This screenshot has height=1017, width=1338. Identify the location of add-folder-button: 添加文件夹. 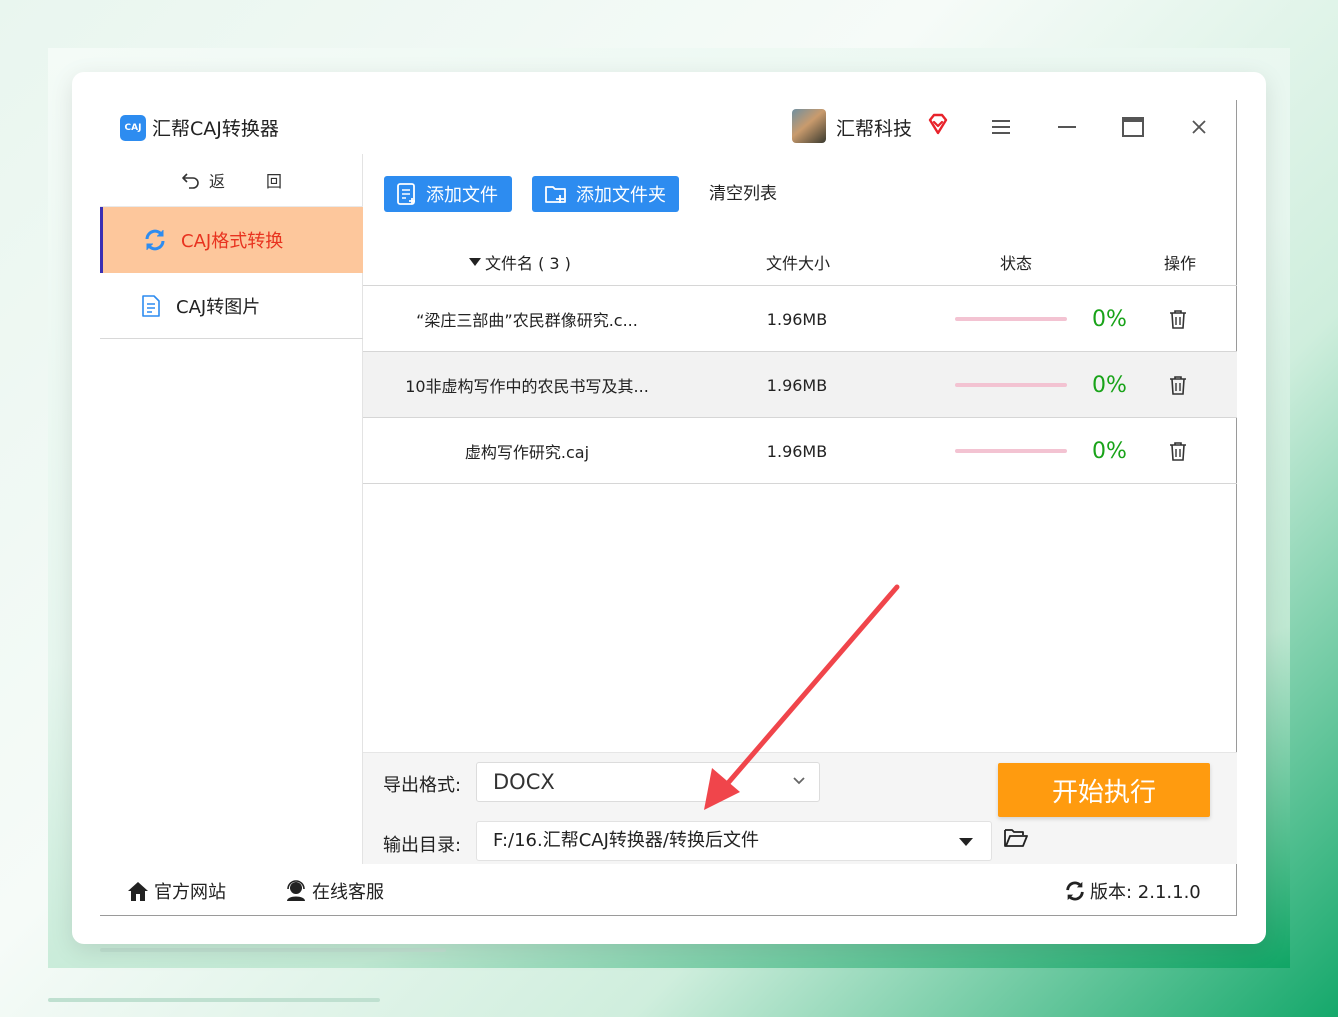
(605, 194).